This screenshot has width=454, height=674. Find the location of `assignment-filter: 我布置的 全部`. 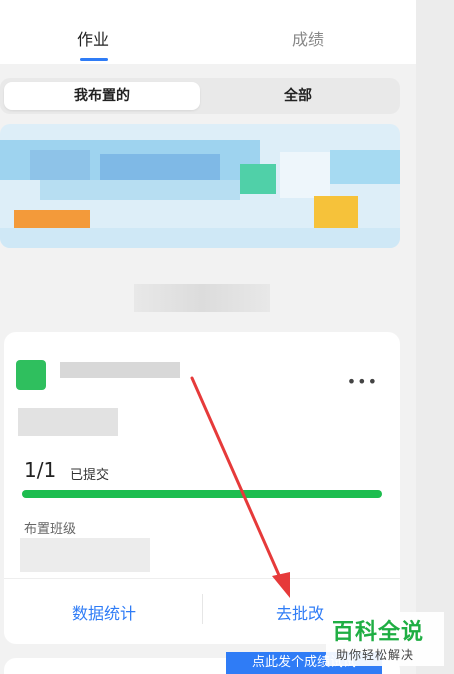

assignment-filter: 我布置的 全部 is located at coordinates (200, 96).